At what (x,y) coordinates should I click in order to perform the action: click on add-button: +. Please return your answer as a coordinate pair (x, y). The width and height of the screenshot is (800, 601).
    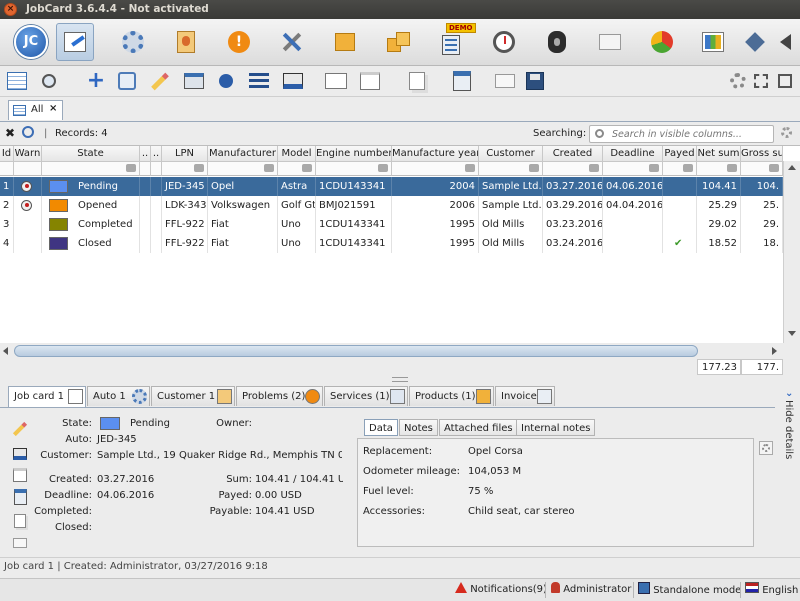
    Looking at the image, I should click on (96, 81).